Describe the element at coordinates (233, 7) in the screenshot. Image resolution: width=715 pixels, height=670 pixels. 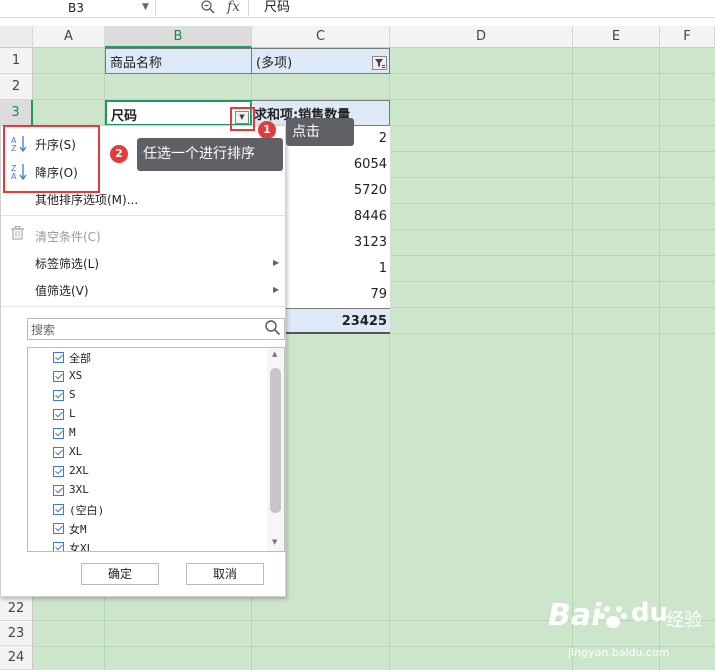
I see `fx-icon: fx` at that location.